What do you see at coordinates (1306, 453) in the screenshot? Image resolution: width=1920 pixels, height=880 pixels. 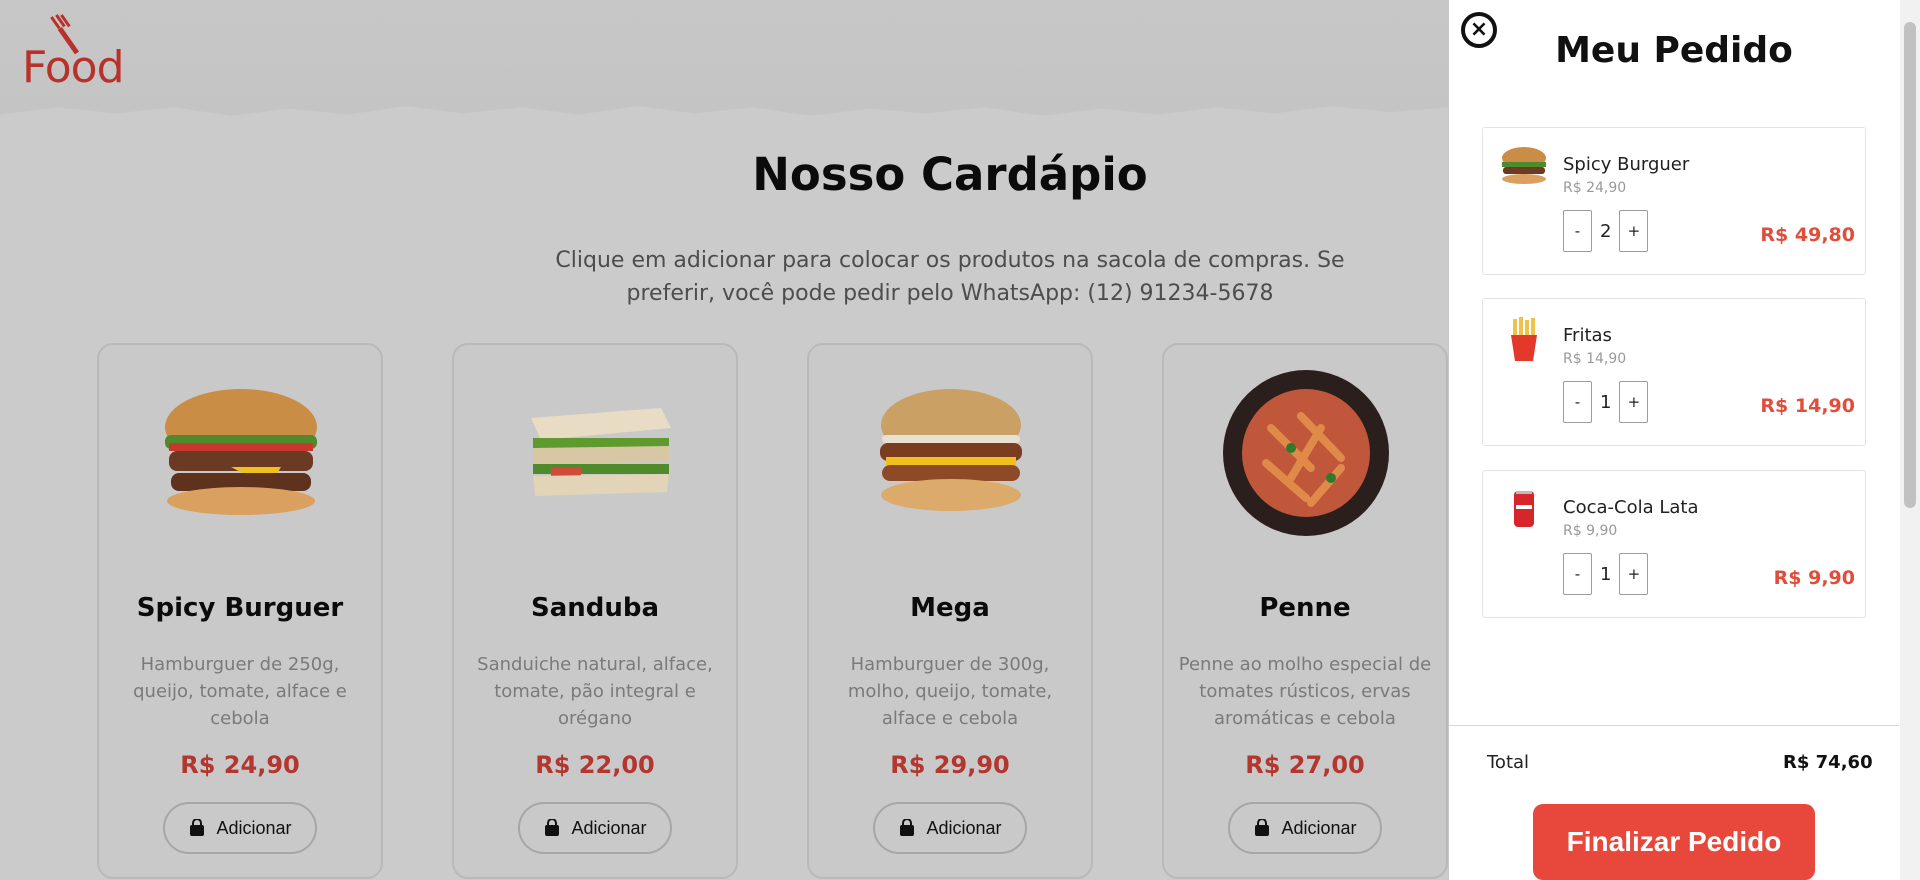 I see `pasta-icon` at bounding box center [1306, 453].